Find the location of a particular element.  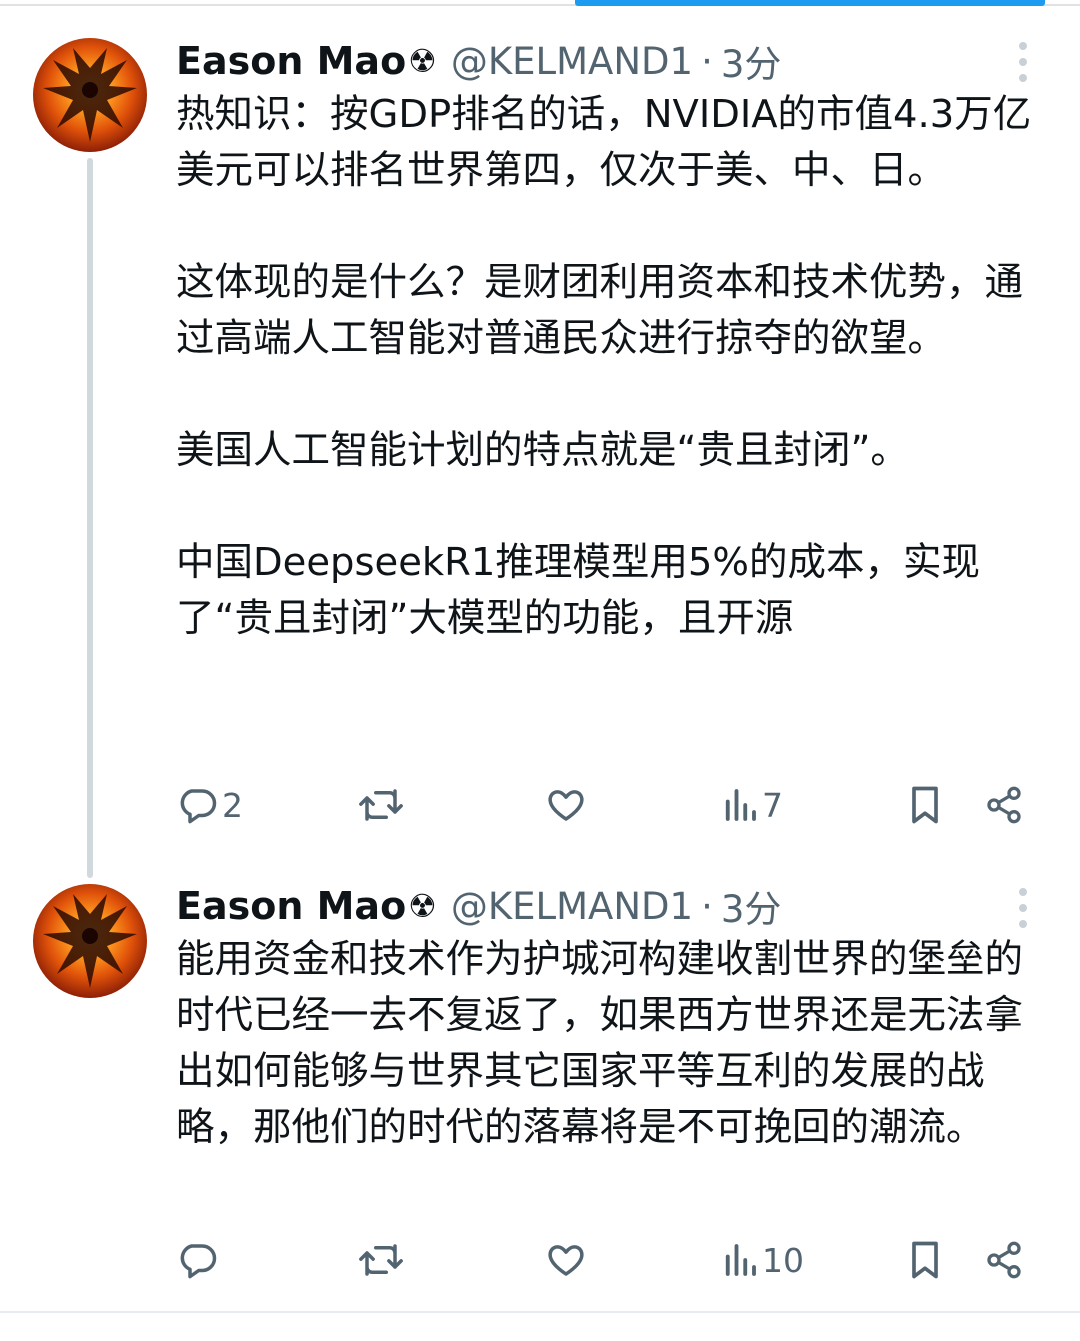

tweet-paragraph: 美国人工智能计划的特点就是“贵且封闭”。 is located at coordinates (542, 450).